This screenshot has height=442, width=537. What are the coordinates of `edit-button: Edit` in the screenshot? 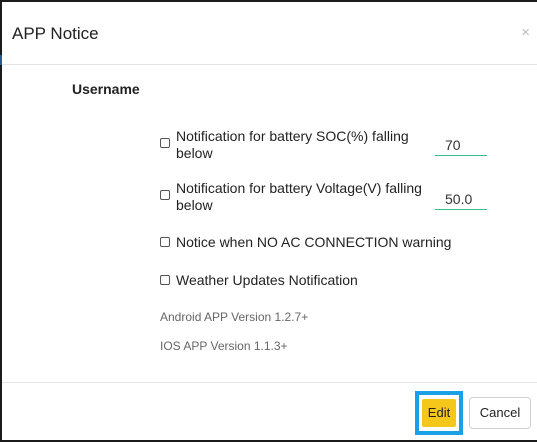 It's located at (439, 413).